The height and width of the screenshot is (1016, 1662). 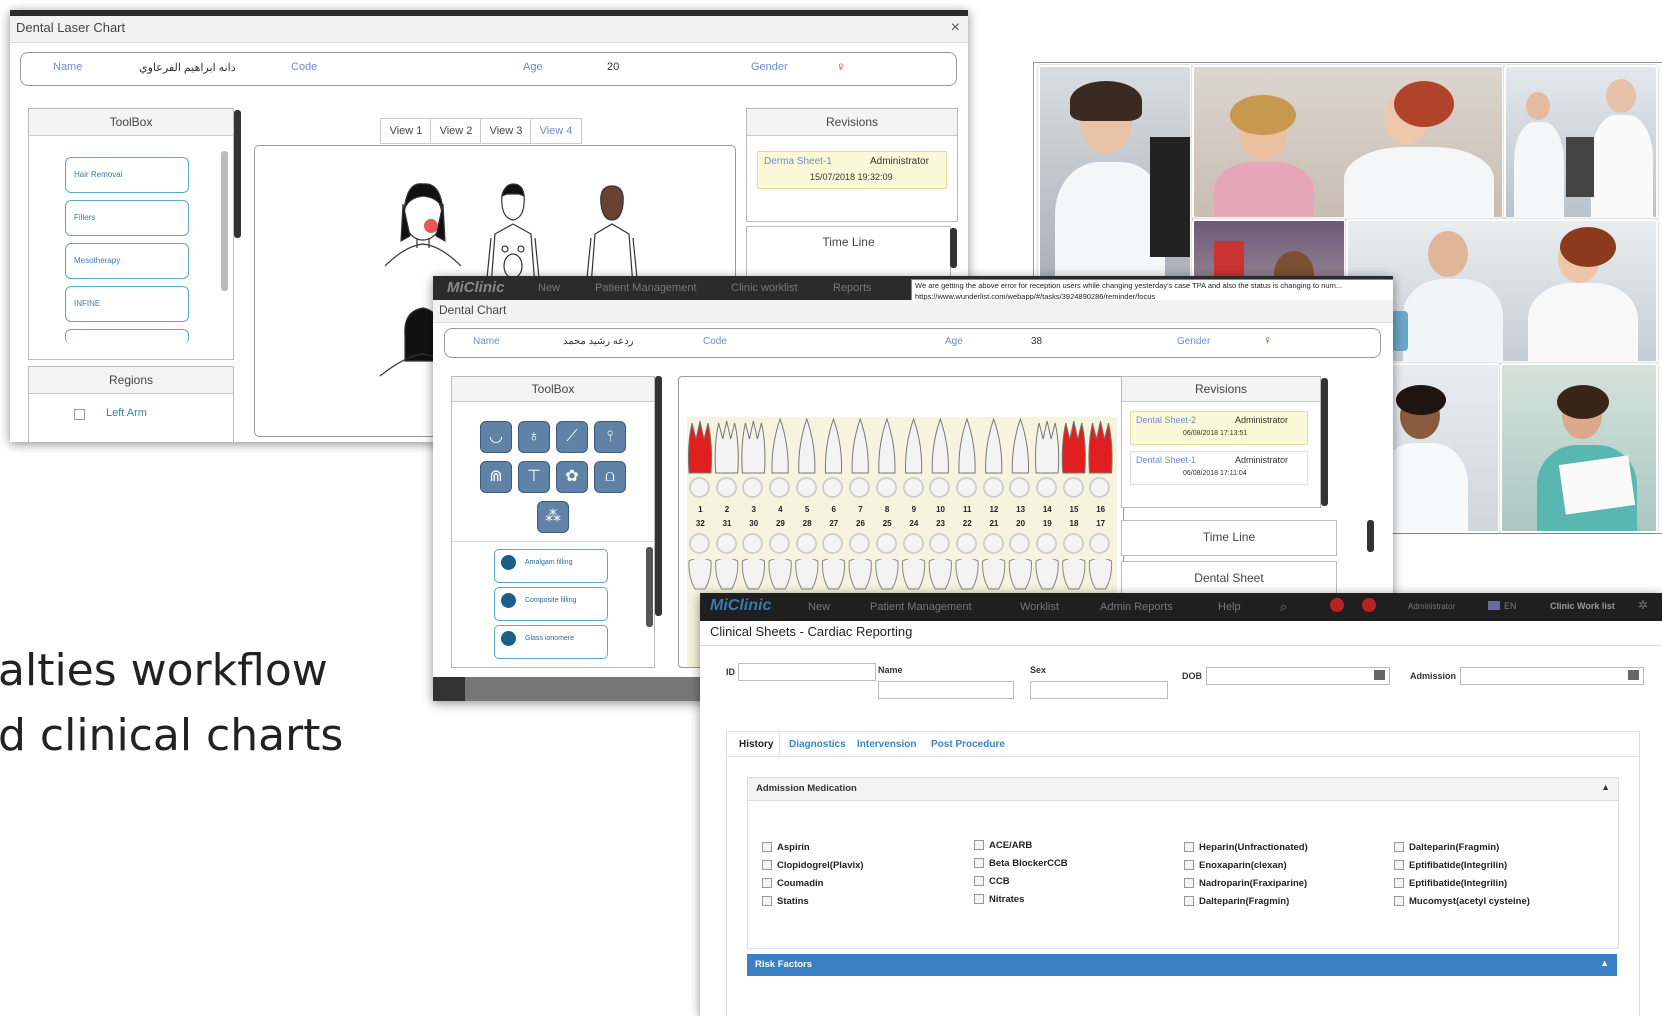 I want to click on medication-option: Heparin(Unfractionated), so click(x=1246, y=847).